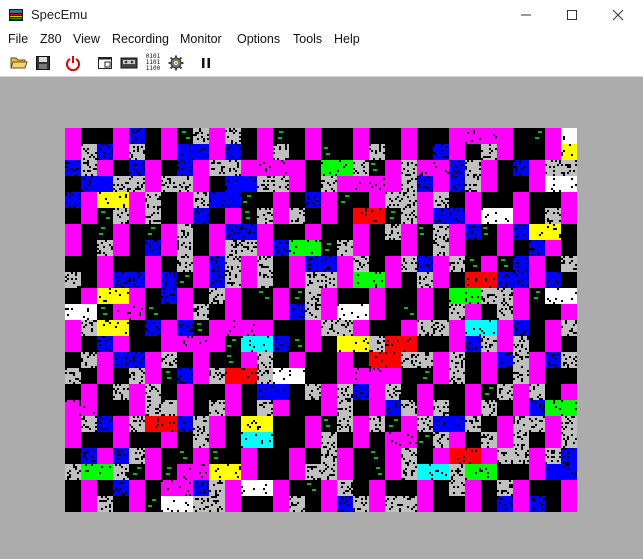 This screenshot has width=643, height=559. Describe the element at coordinates (258, 39) in the screenshot. I see `menu-options: Options` at that location.